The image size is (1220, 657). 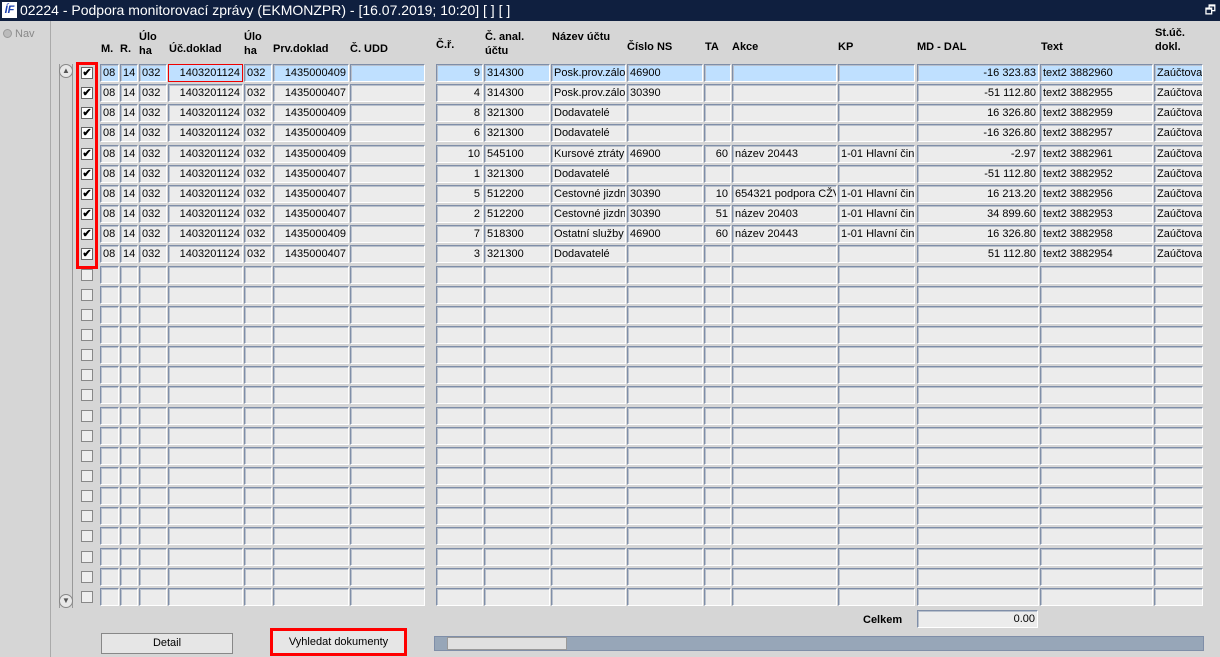 I want to click on cell-text: text2 3882957, so click(x=1096, y=133).